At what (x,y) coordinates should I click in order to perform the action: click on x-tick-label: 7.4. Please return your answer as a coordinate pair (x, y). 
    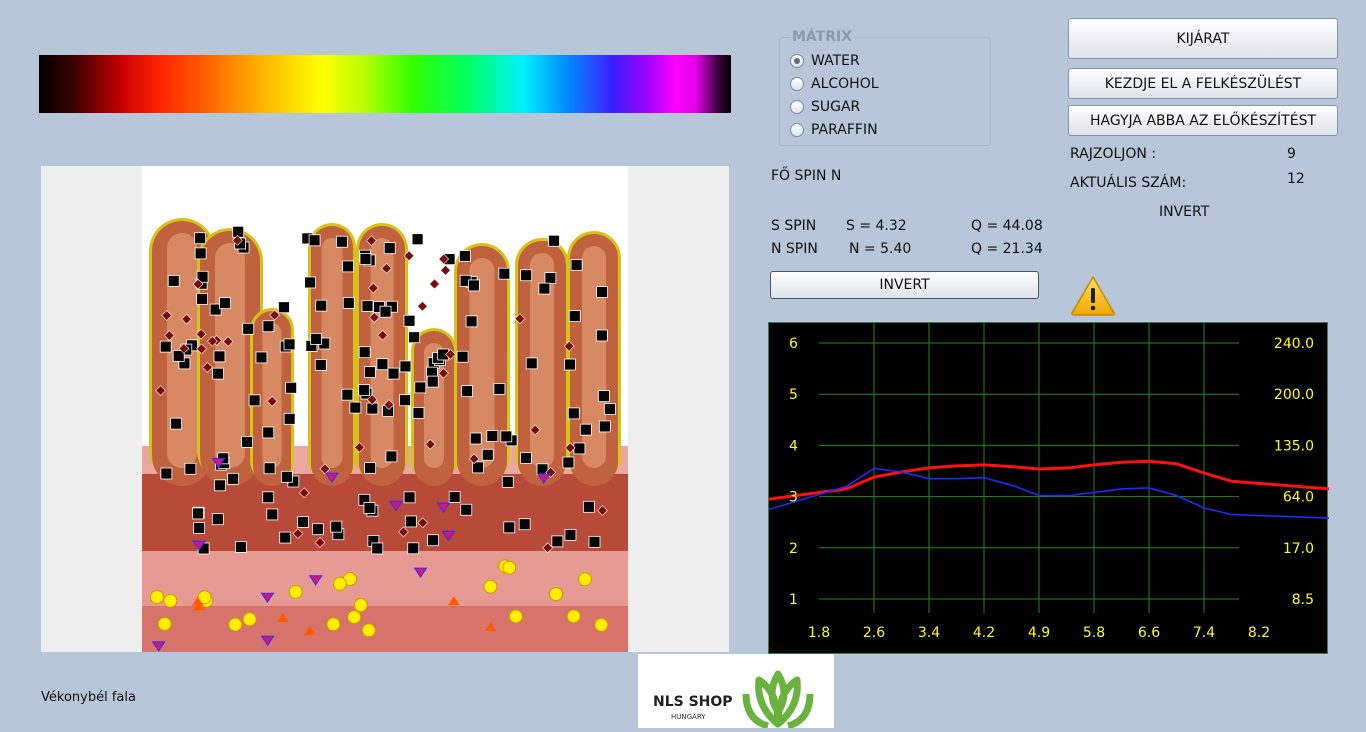
    Looking at the image, I should click on (1204, 633).